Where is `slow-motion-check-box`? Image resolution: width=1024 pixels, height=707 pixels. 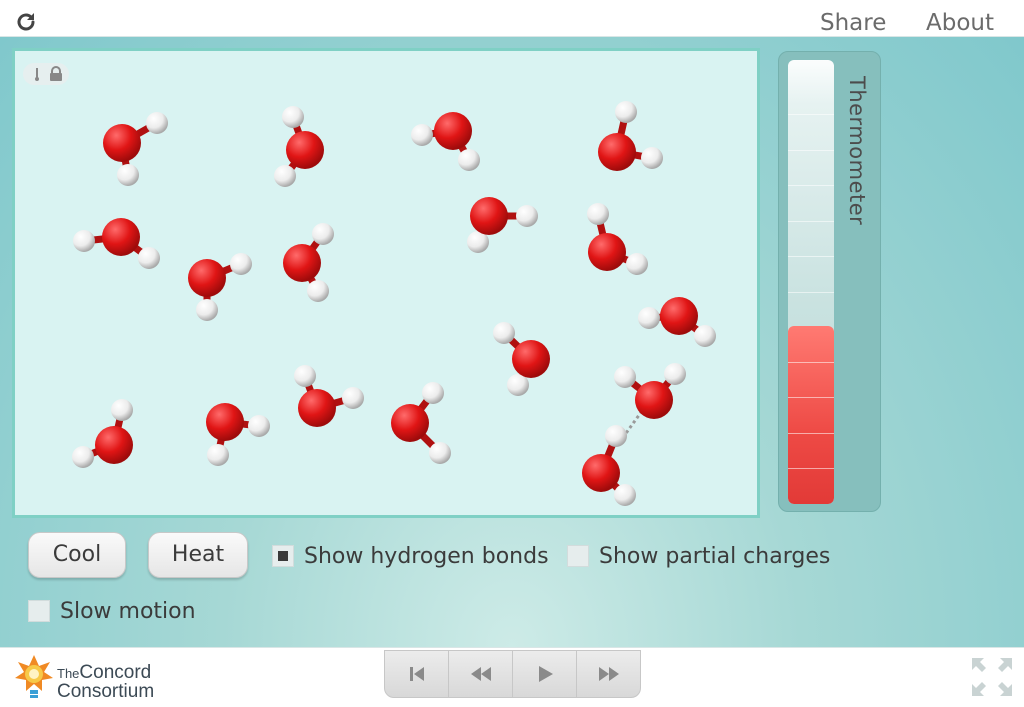
slow-motion-check-box is located at coordinates (39, 611).